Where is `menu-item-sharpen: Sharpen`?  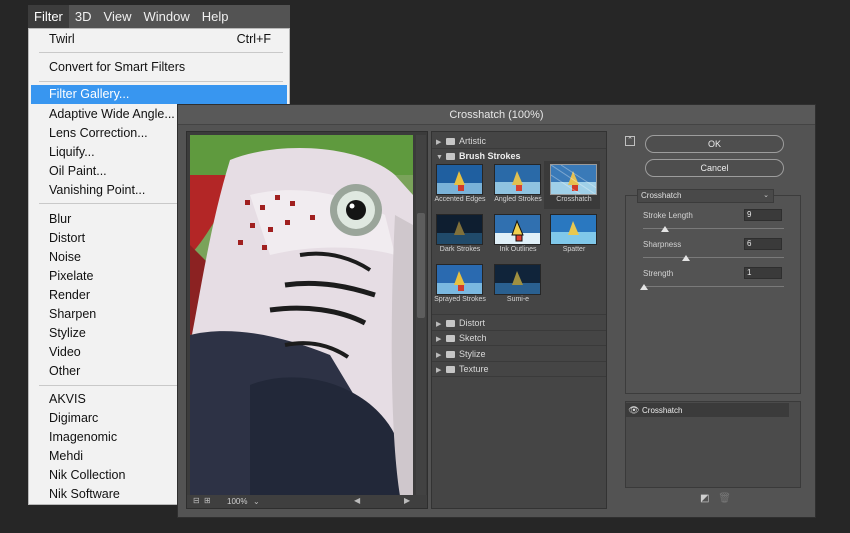
menu-item-sharpen: Sharpen is located at coordinates (72, 314).